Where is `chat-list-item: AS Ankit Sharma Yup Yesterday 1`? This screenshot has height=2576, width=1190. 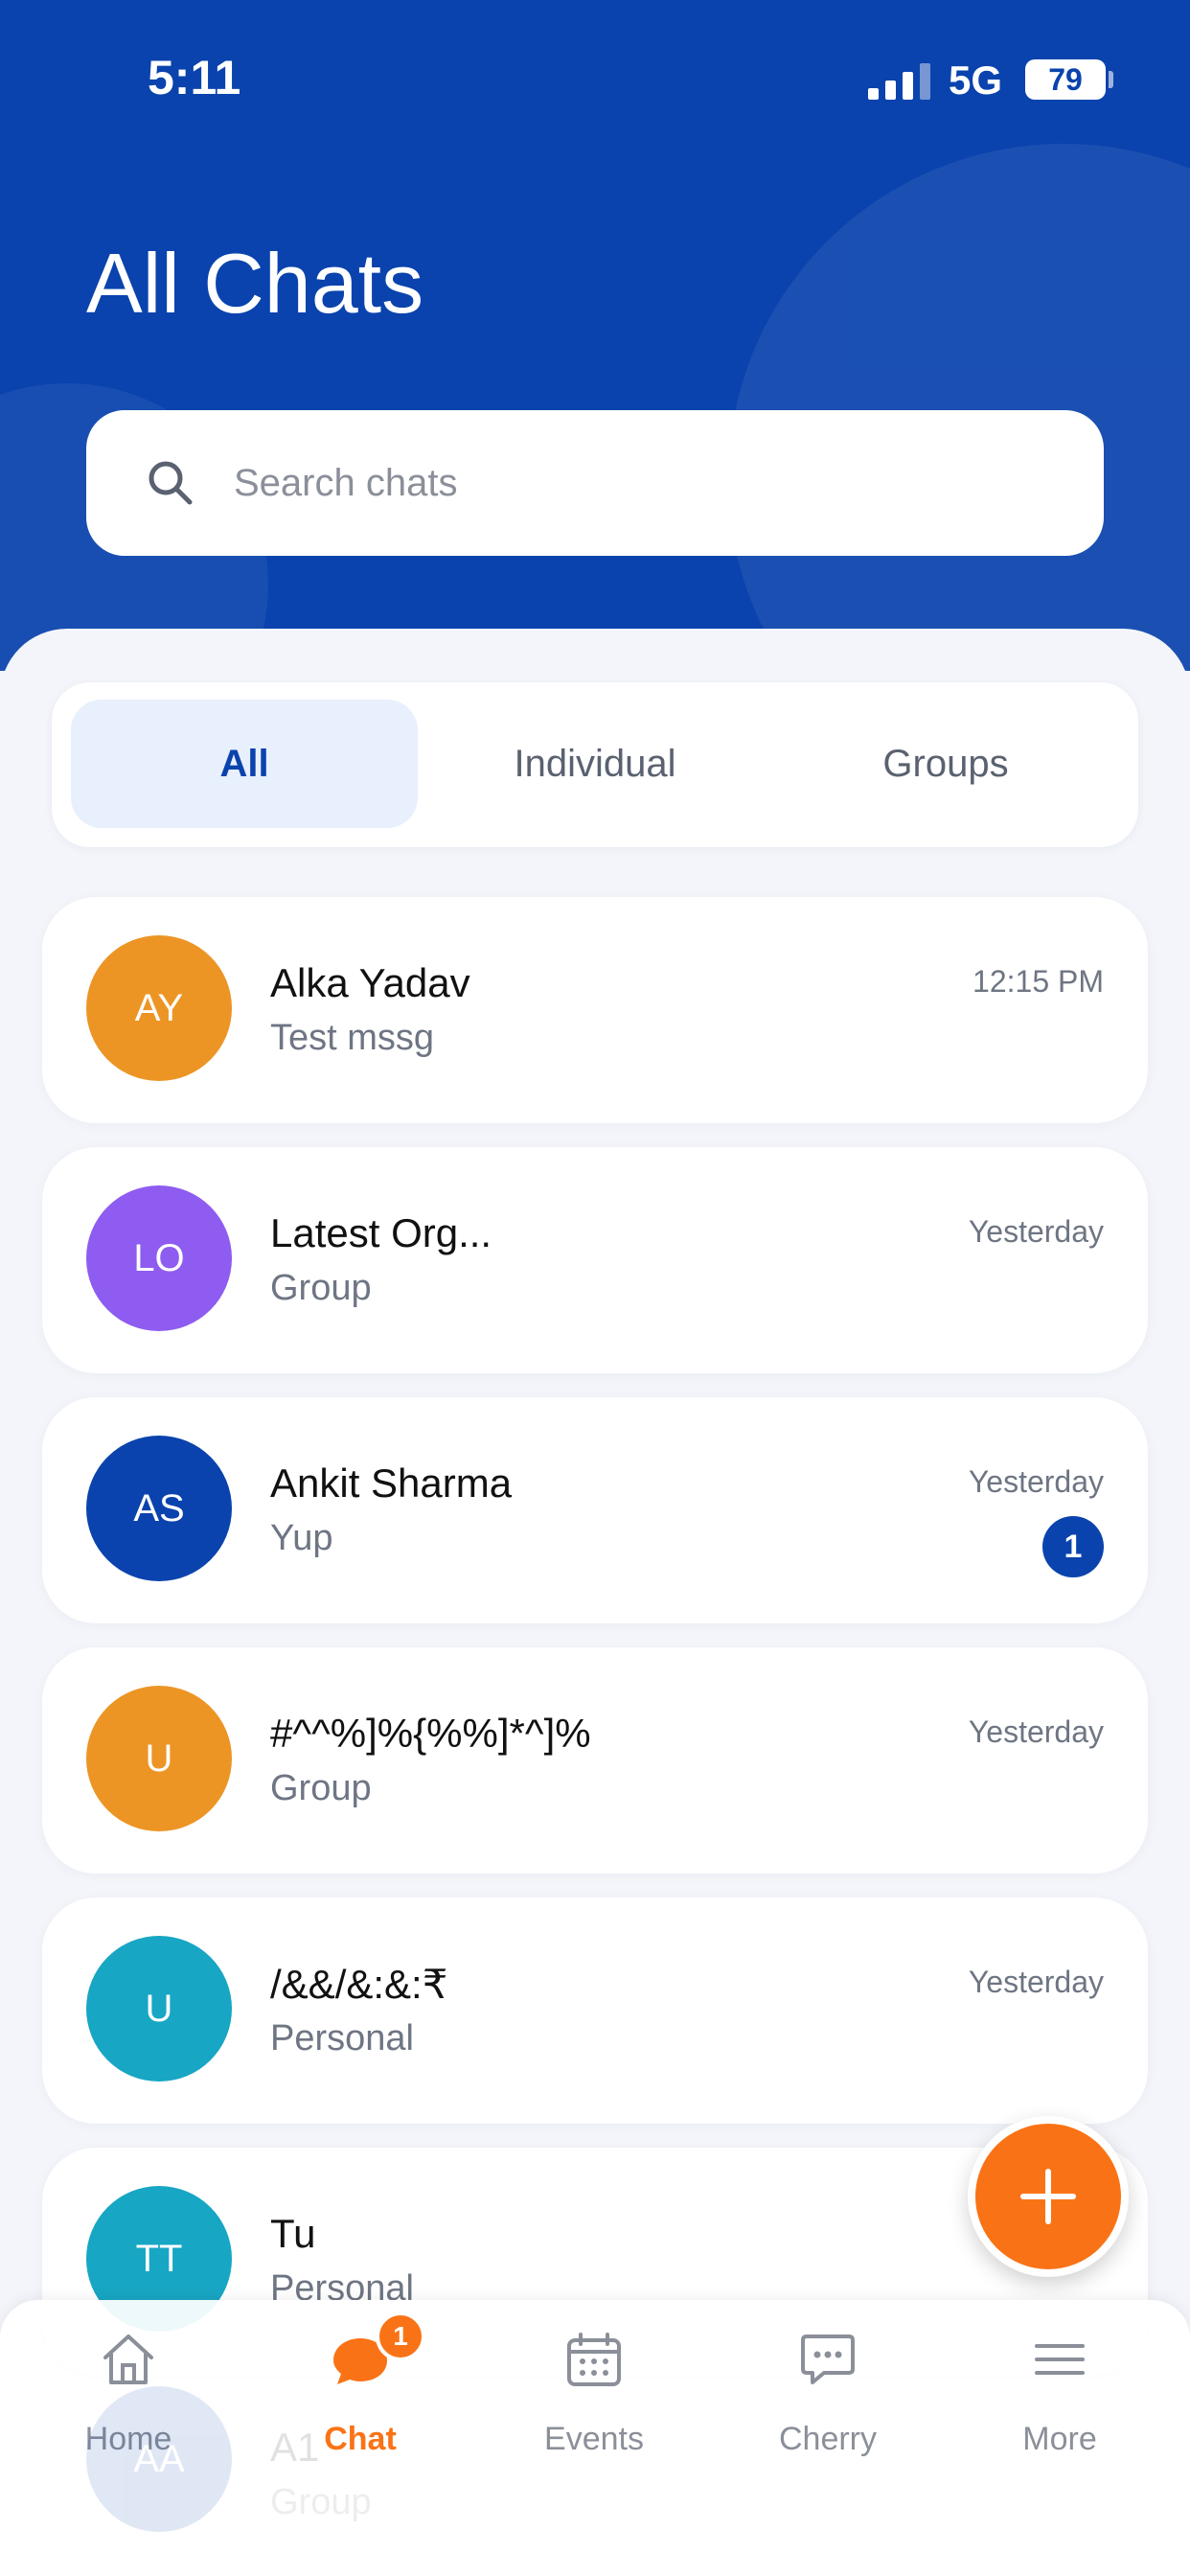 chat-list-item: AS Ankit Sharma Yup Yesterday 1 is located at coordinates (595, 1510).